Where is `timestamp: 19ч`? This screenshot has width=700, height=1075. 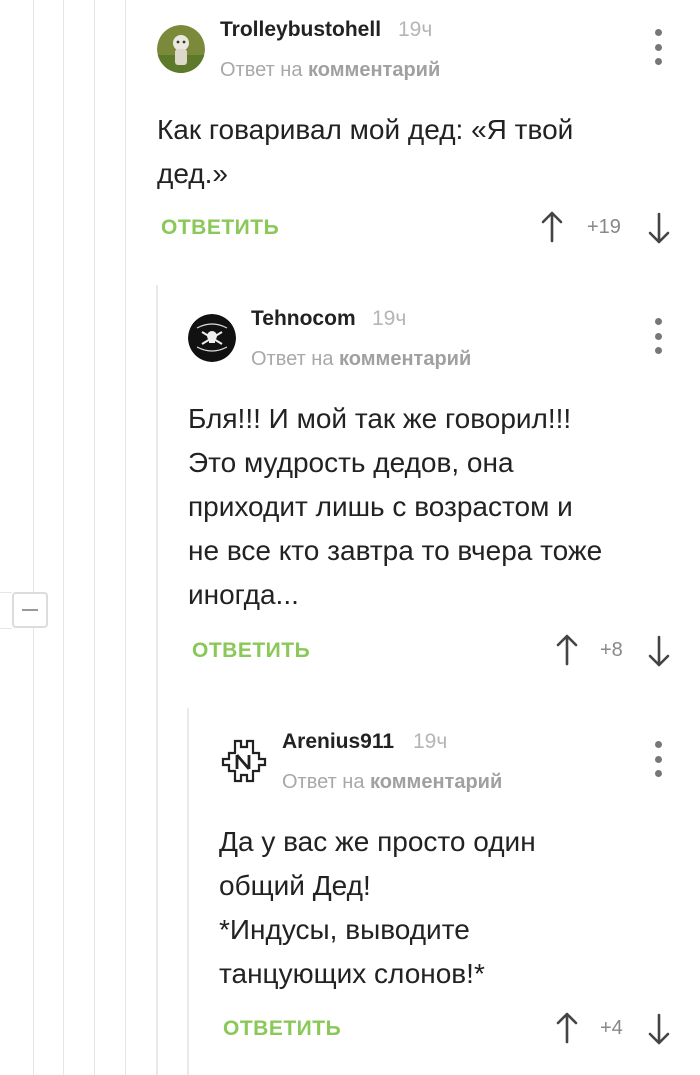 timestamp: 19ч is located at coordinates (430, 741).